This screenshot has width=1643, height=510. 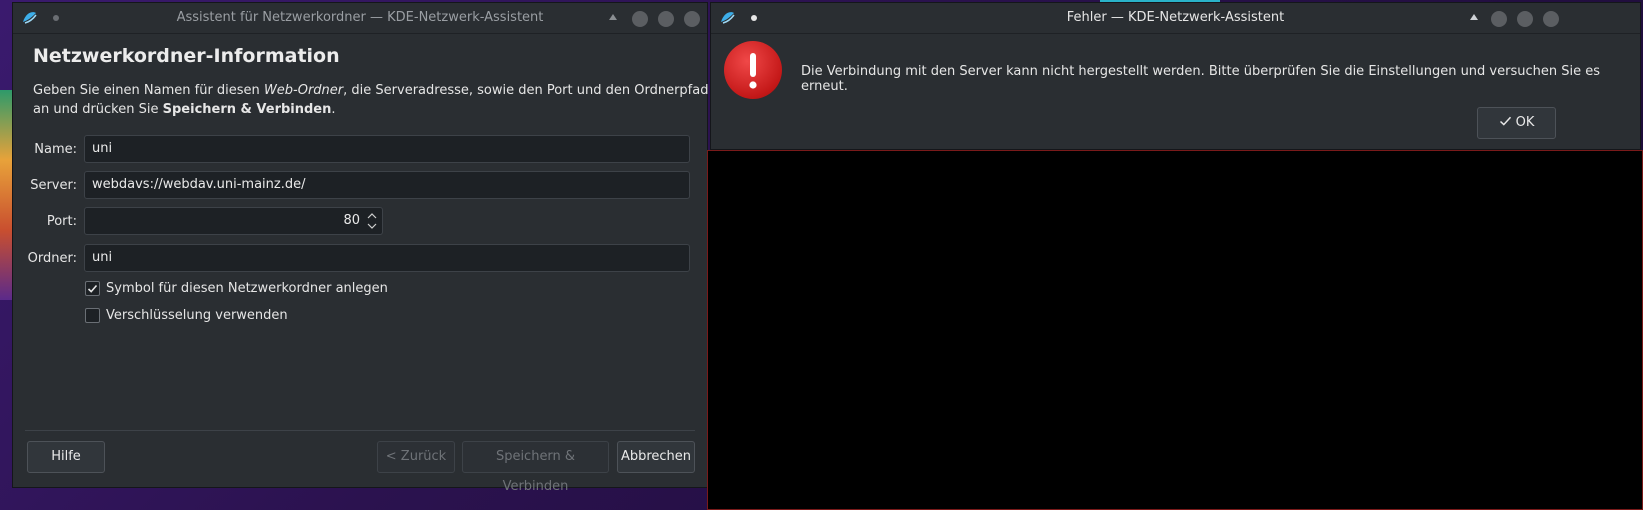 What do you see at coordinates (52, 258) in the screenshot?
I see `folder-label: Ordner:` at bounding box center [52, 258].